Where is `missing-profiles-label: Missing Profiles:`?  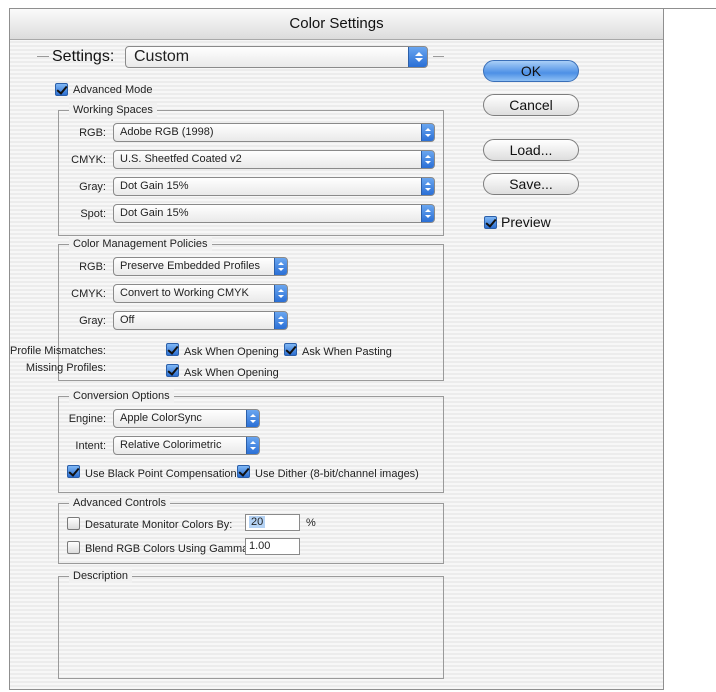 missing-profiles-label: Missing Profiles: is located at coordinates (65, 368).